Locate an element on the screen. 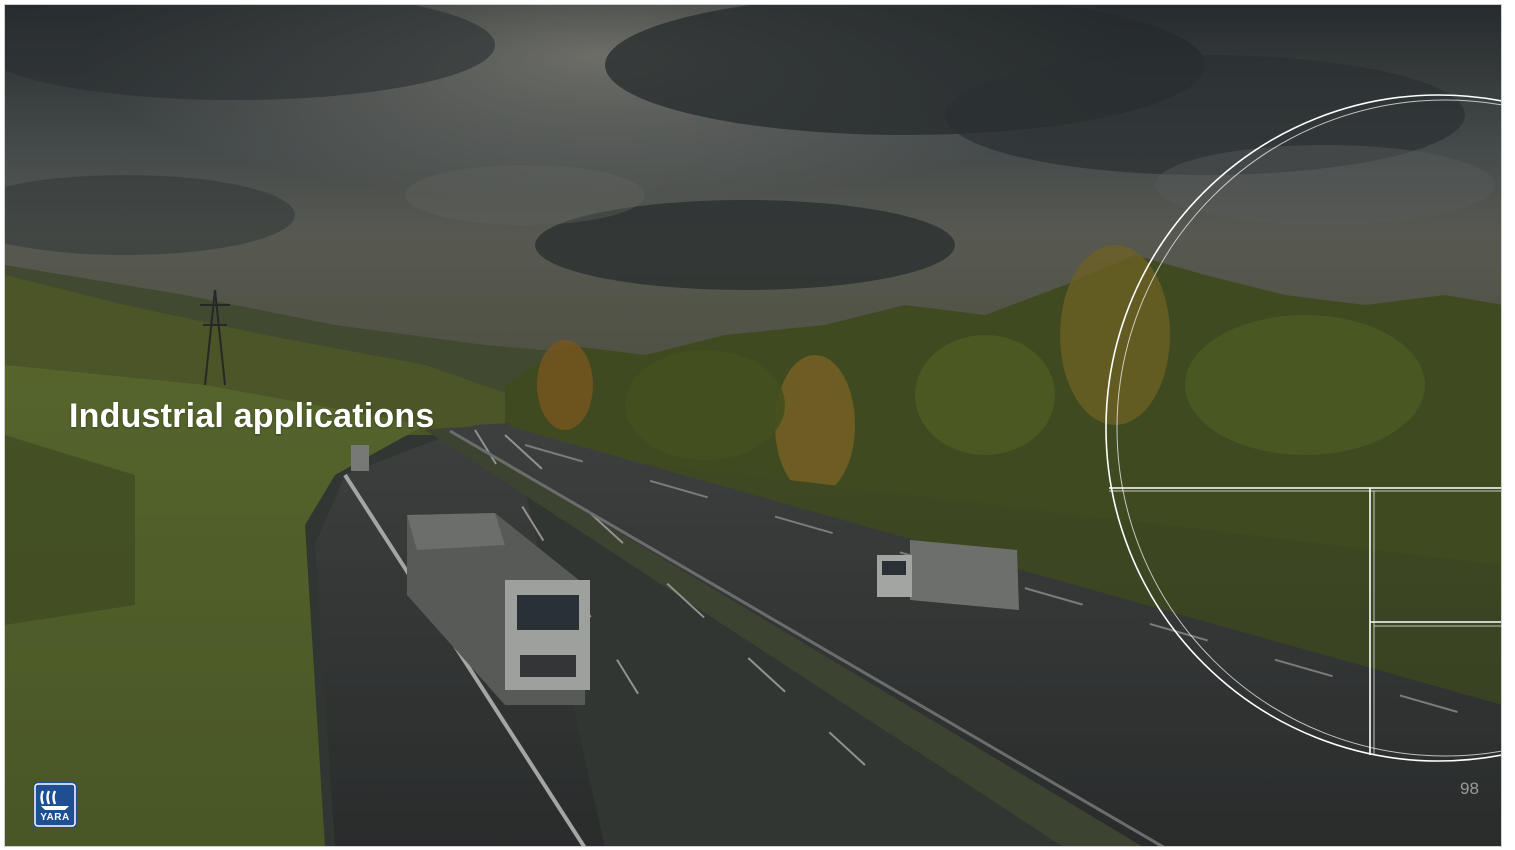 This screenshot has width=1515, height=850. page-number: 98 is located at coordinates (1469, 788).